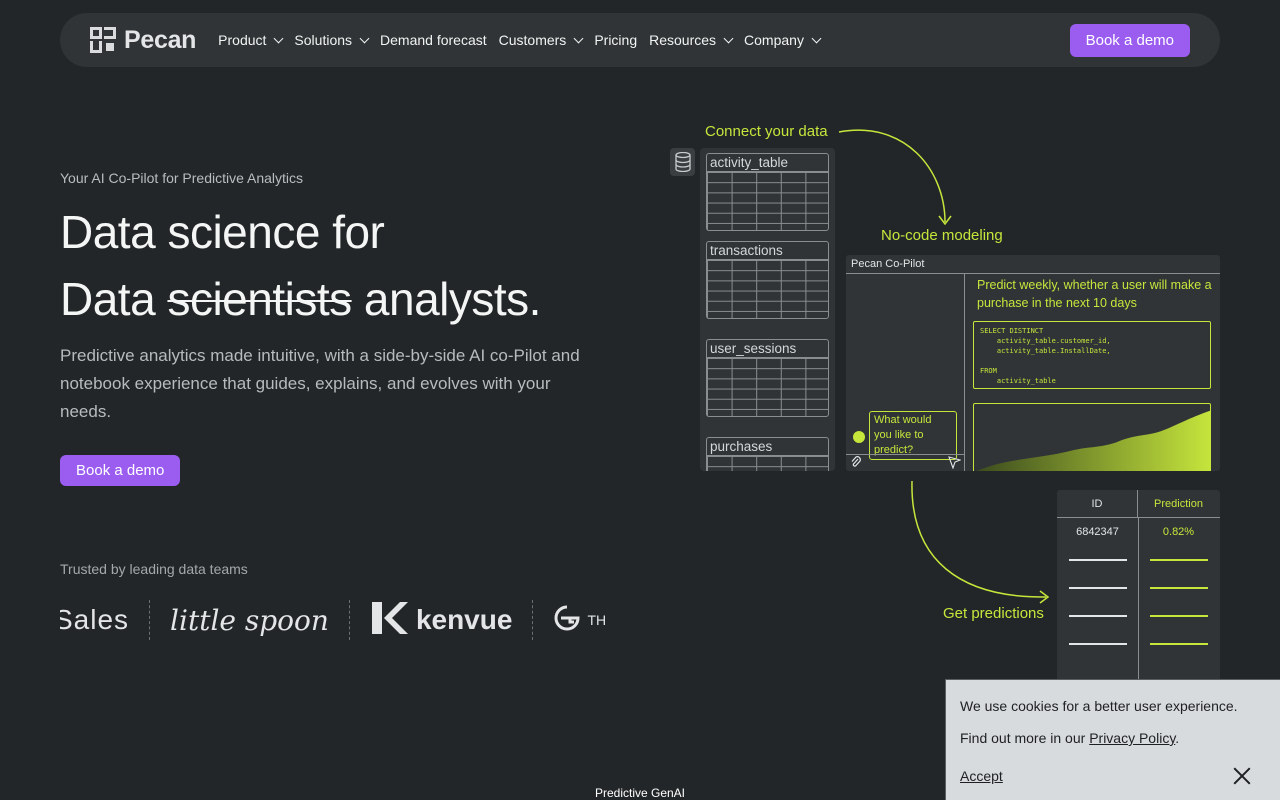 The image size is (1280, 800). Describe the element at coordinates (1092, 437) in the screenshot. I see `forecast-area-chart` at that location.